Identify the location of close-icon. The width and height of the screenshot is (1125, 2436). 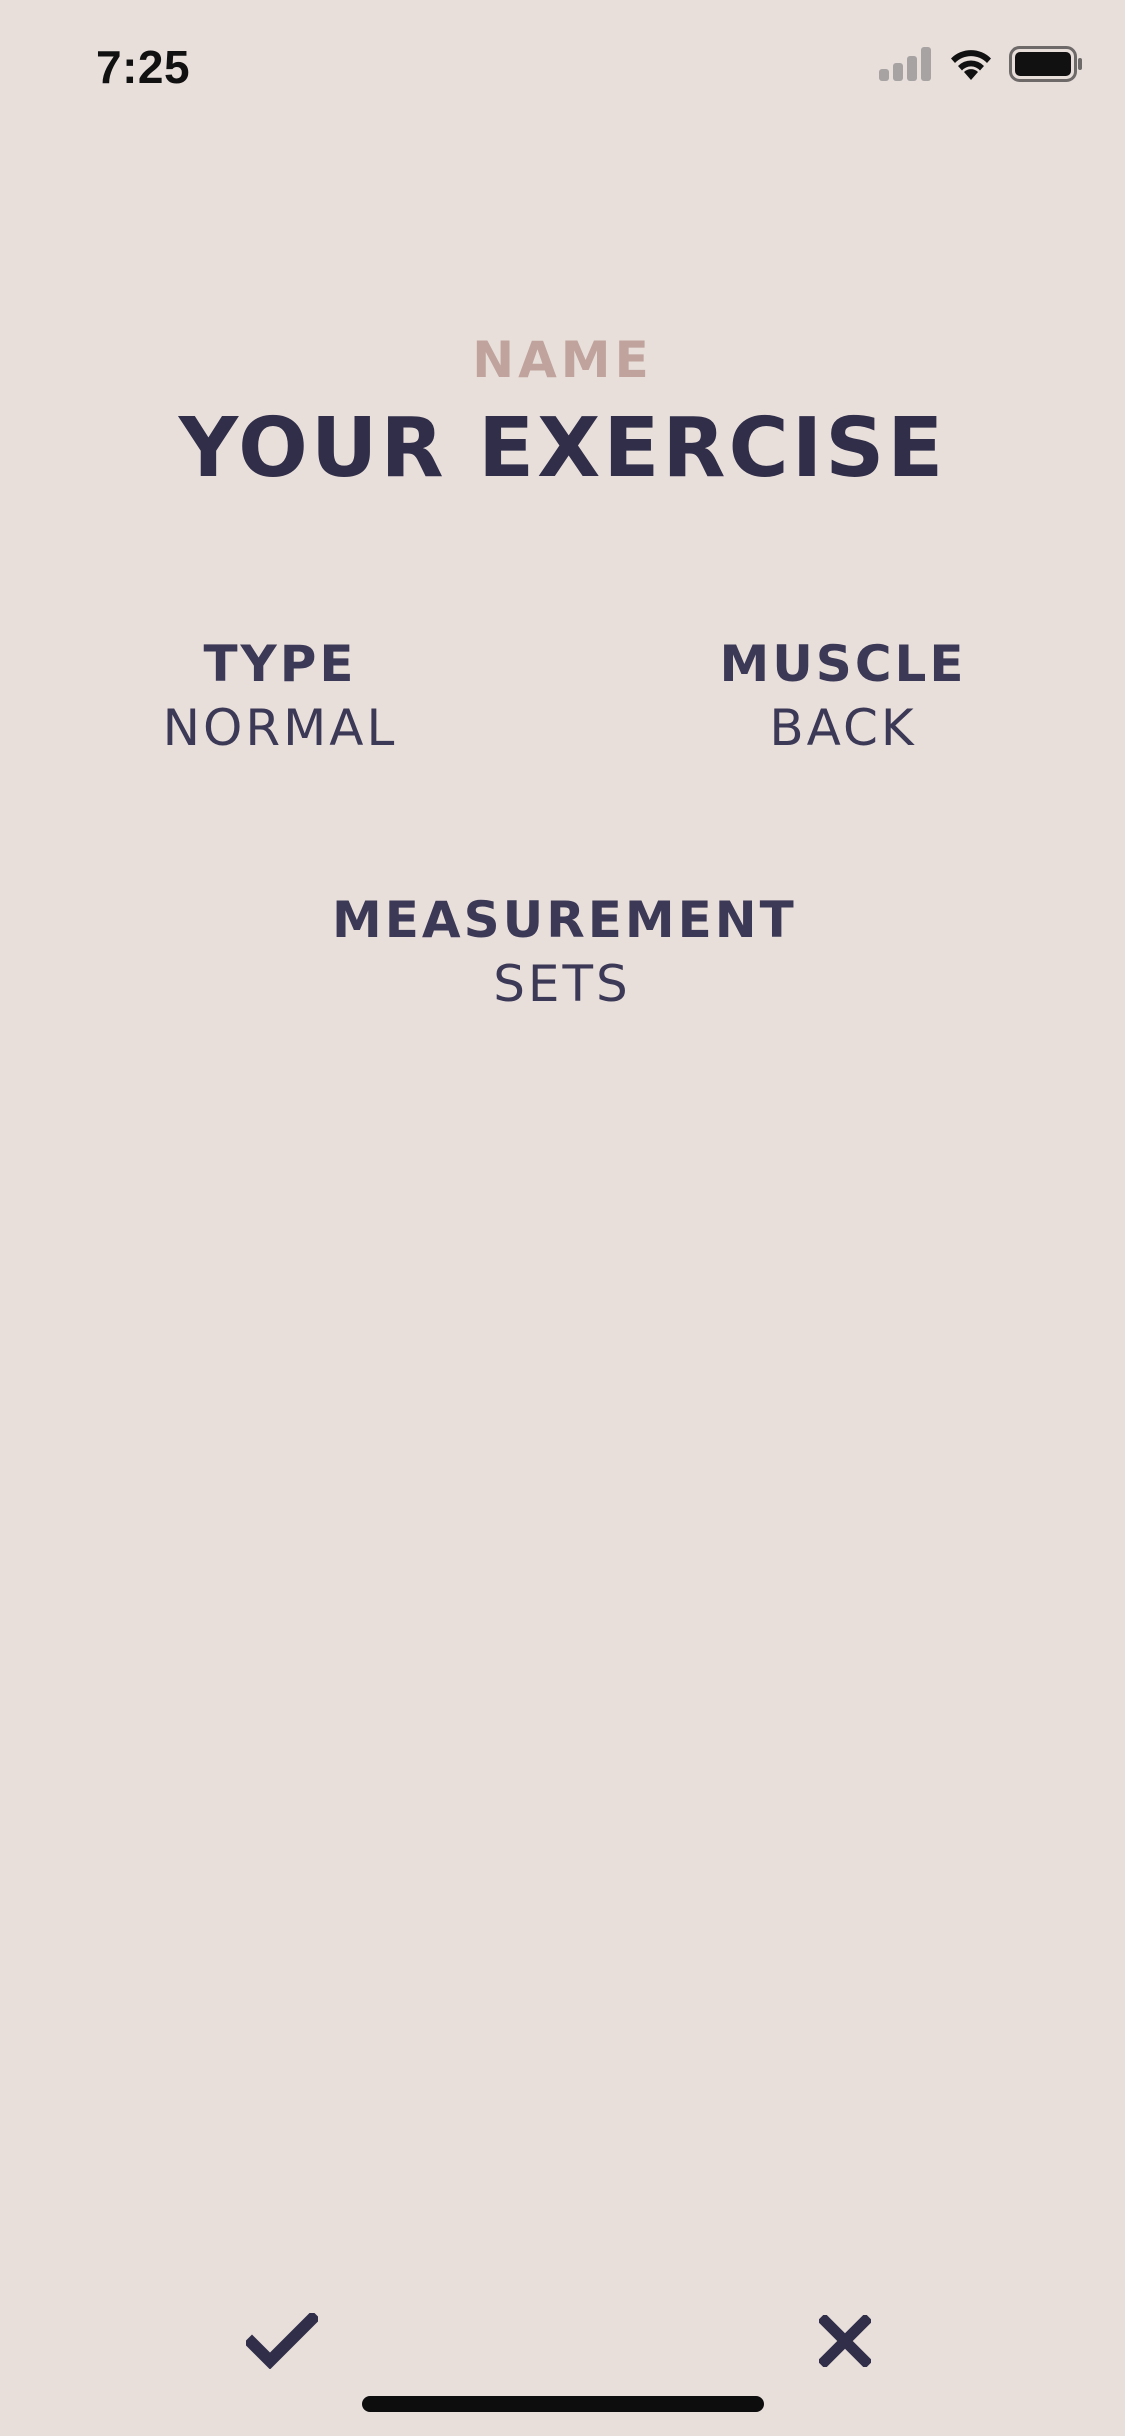
(845, 2341).